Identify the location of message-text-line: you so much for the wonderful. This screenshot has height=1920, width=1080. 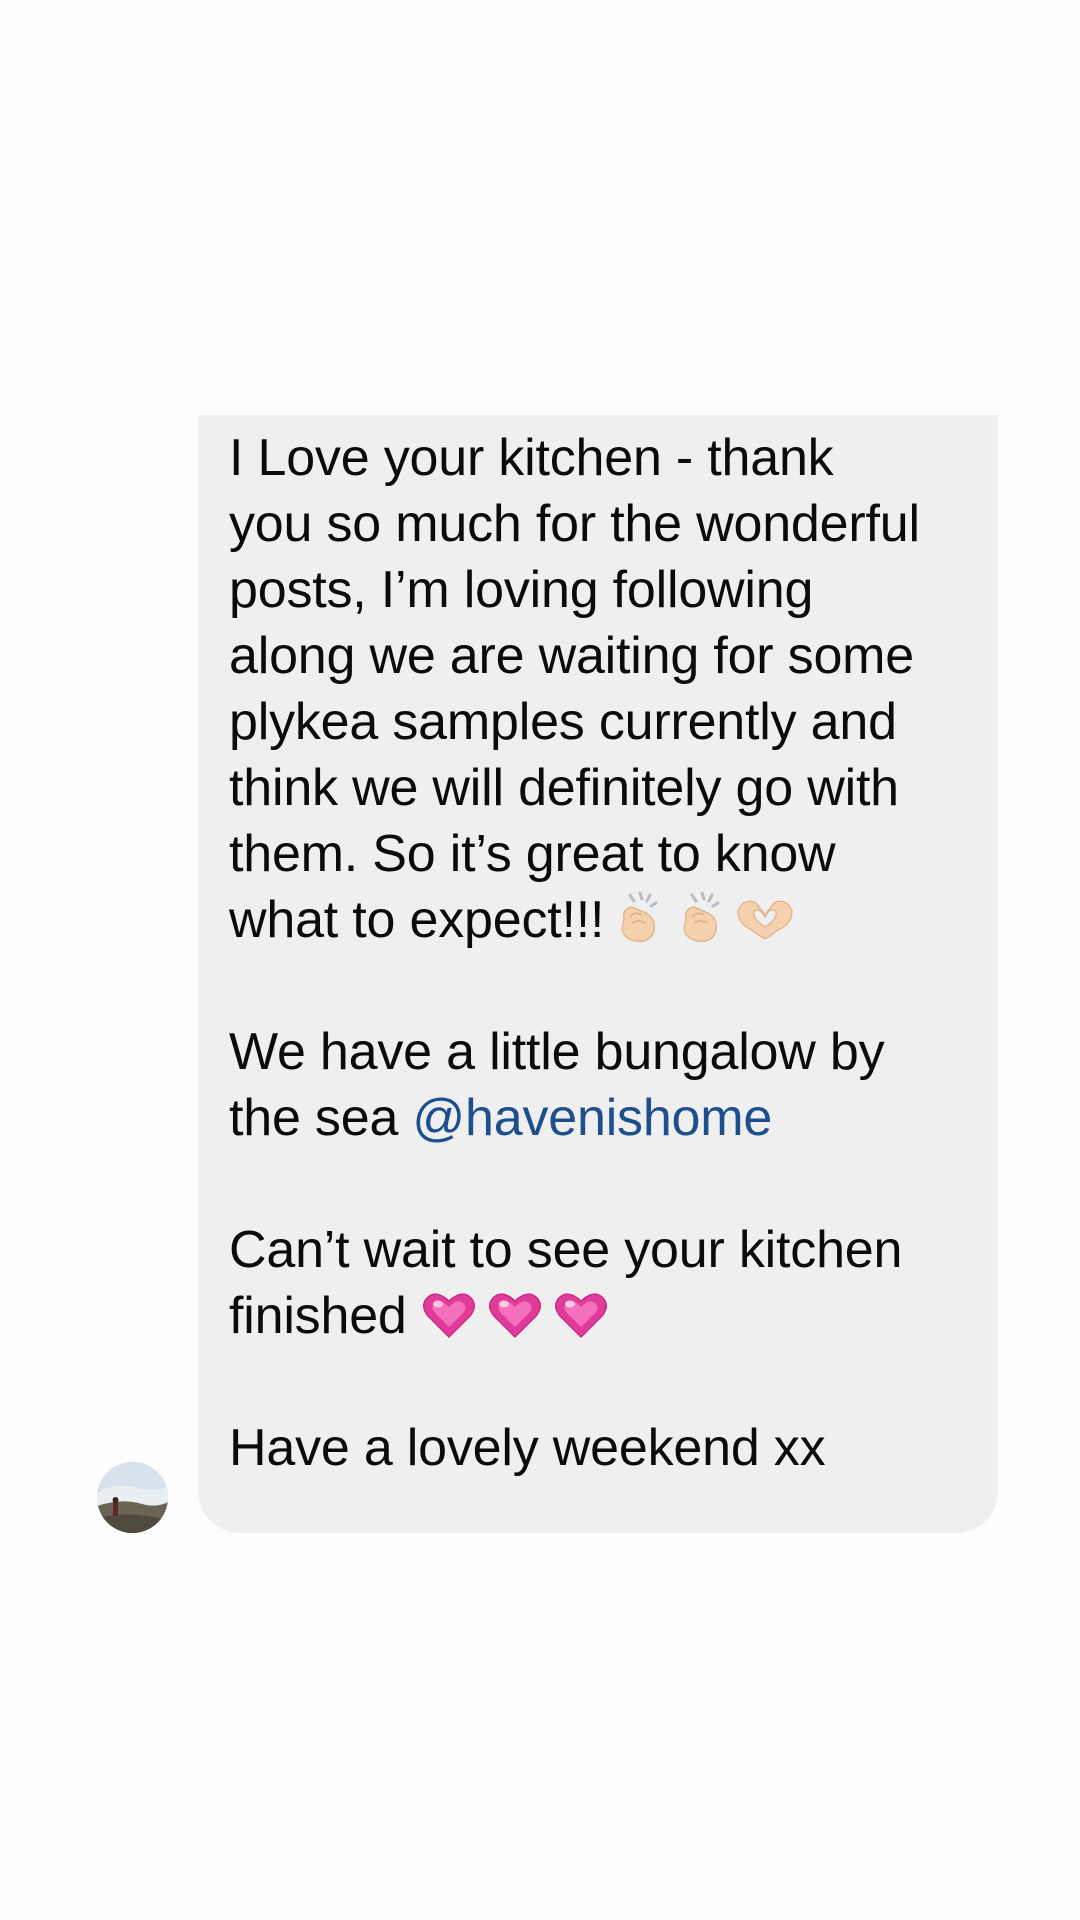
(574, 524).